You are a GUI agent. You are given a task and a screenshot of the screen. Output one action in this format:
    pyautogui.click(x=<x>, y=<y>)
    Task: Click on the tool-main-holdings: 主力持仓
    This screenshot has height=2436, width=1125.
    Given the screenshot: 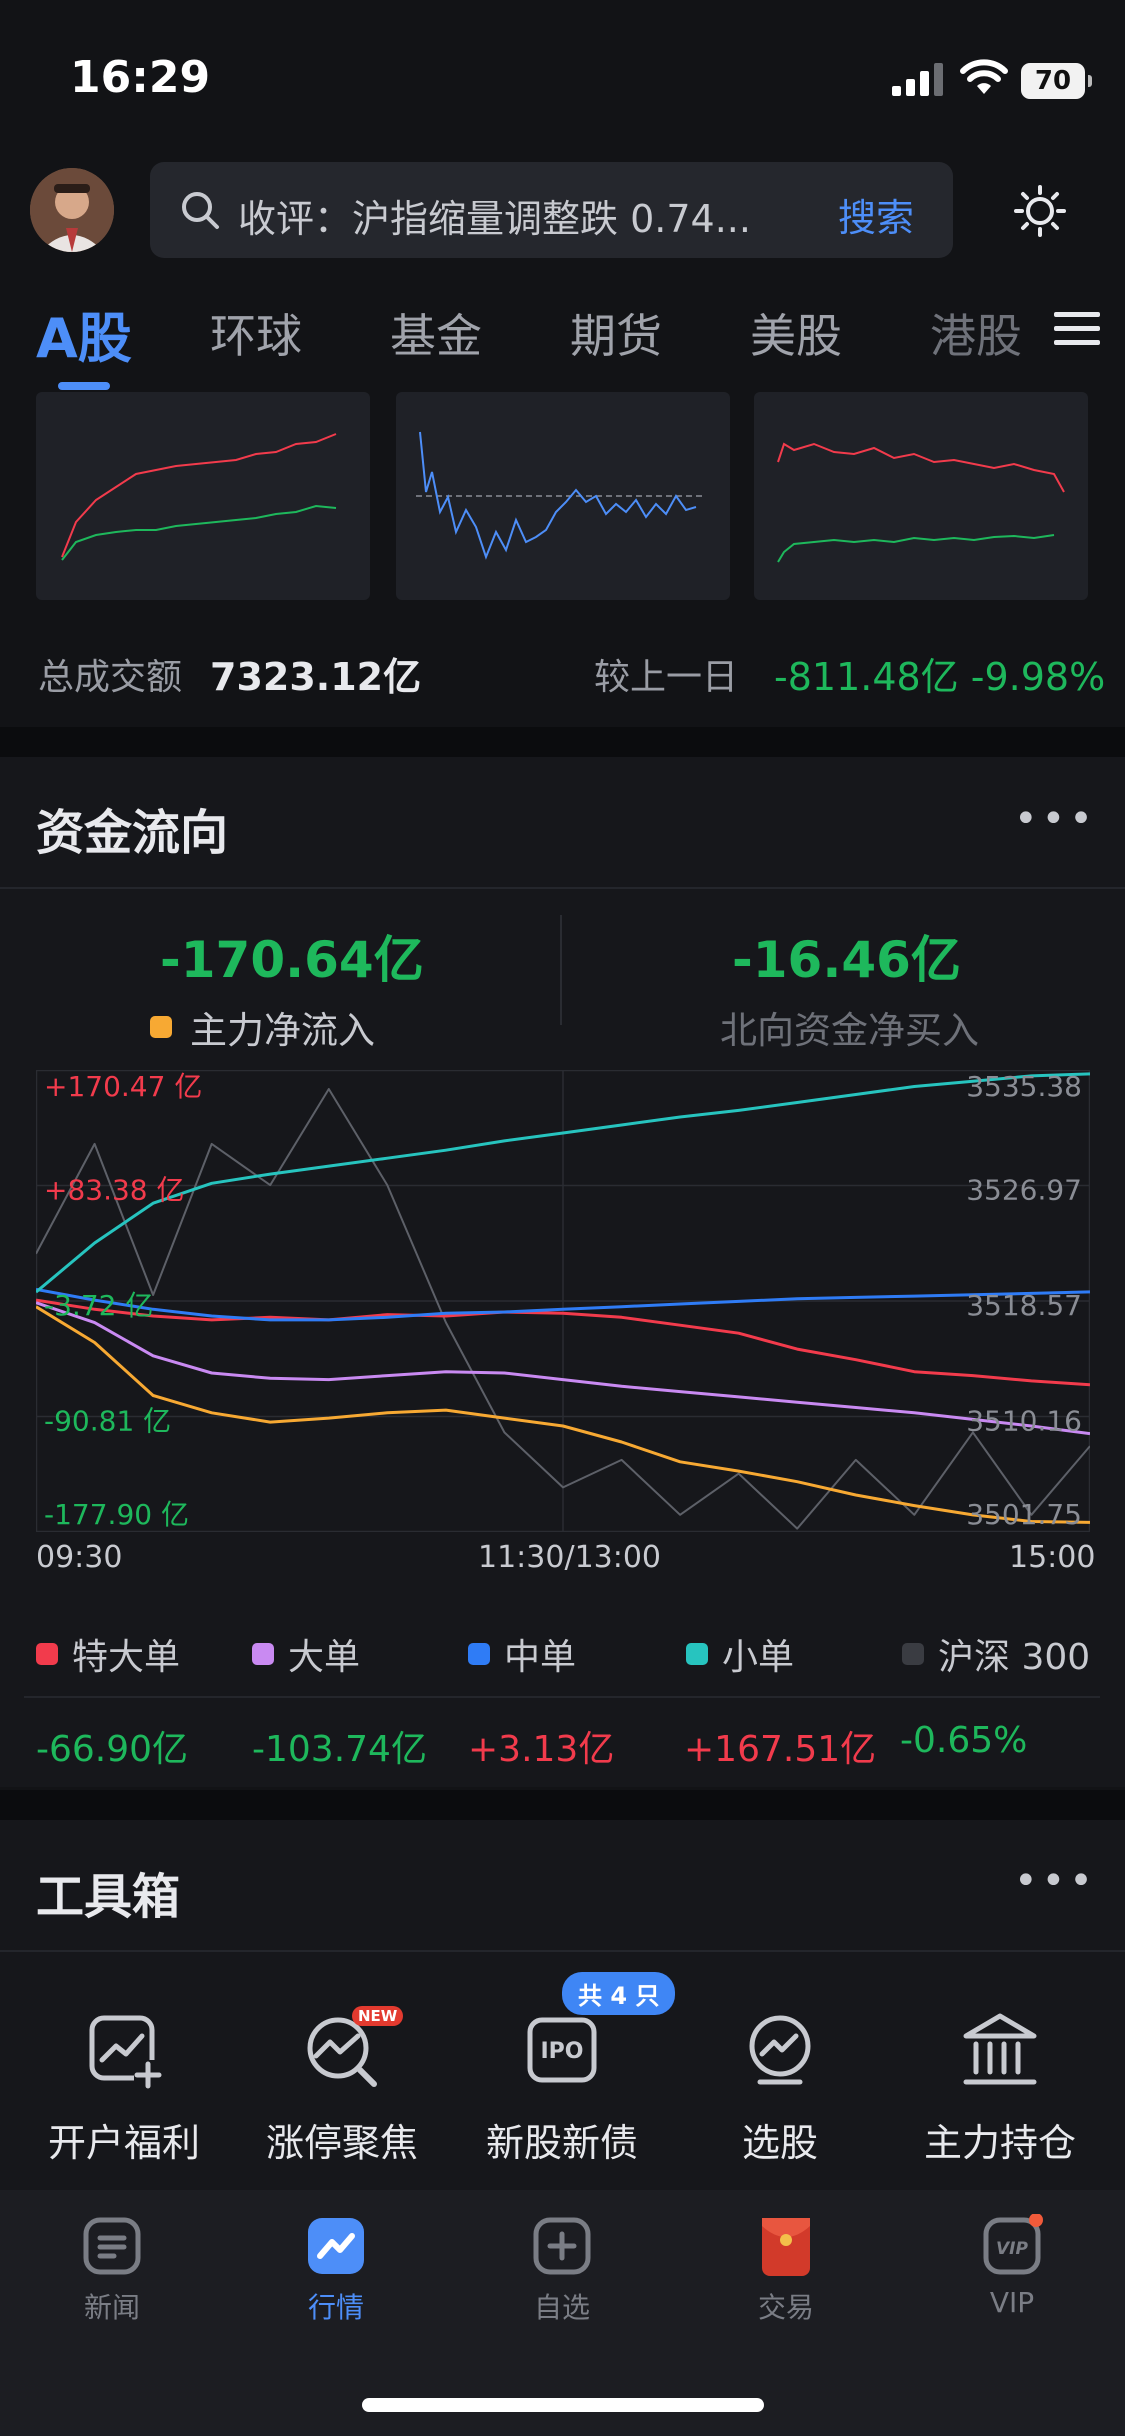 What is the action you would take?
    pyautogui.click(x=1000, y=2088)
    